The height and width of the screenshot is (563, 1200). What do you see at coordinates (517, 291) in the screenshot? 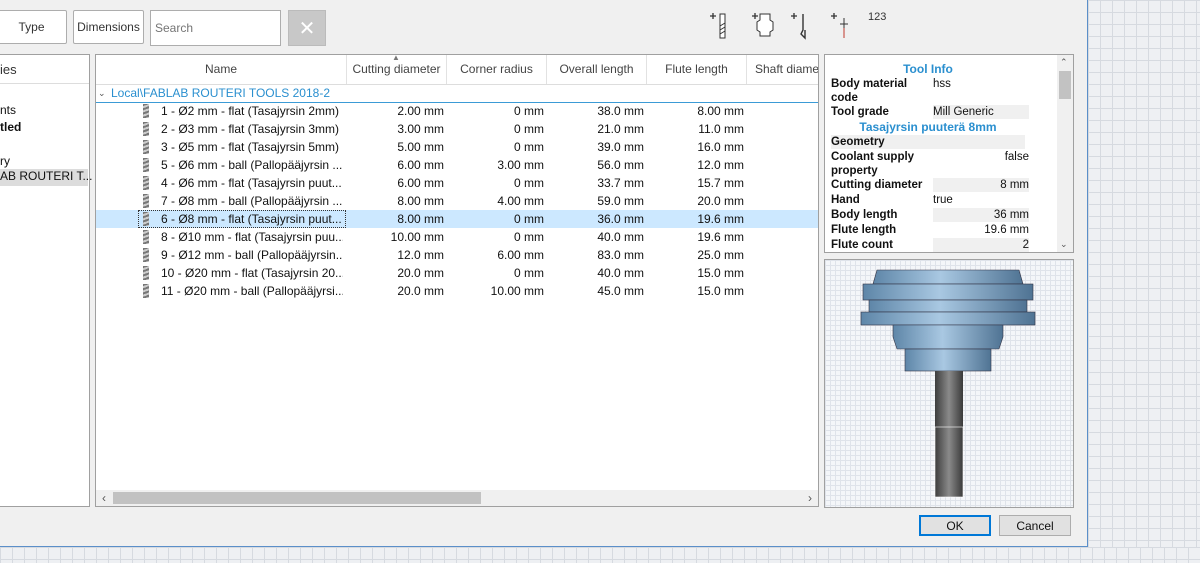
I see `cell-cr: 10.00 mm` at bounding box center [517, 291].